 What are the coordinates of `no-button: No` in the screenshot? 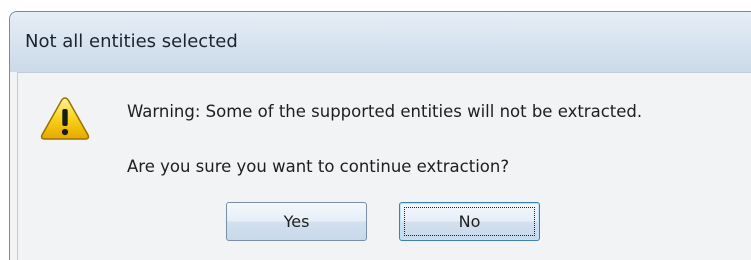 It's located at (469, 221).